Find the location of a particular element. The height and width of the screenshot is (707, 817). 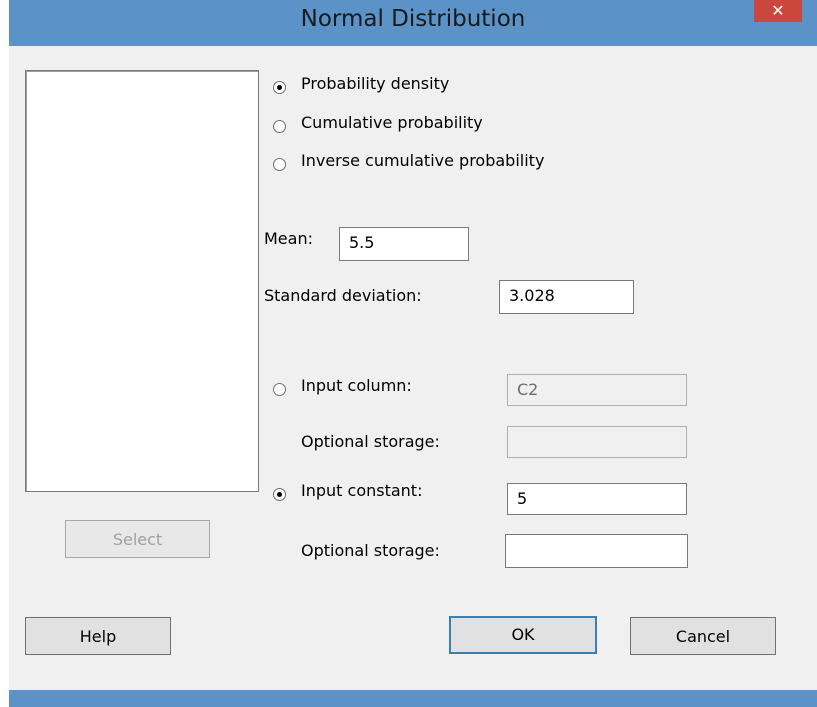

standard-deviation-label: Standard deviation: is located at coordinates (343, 295).